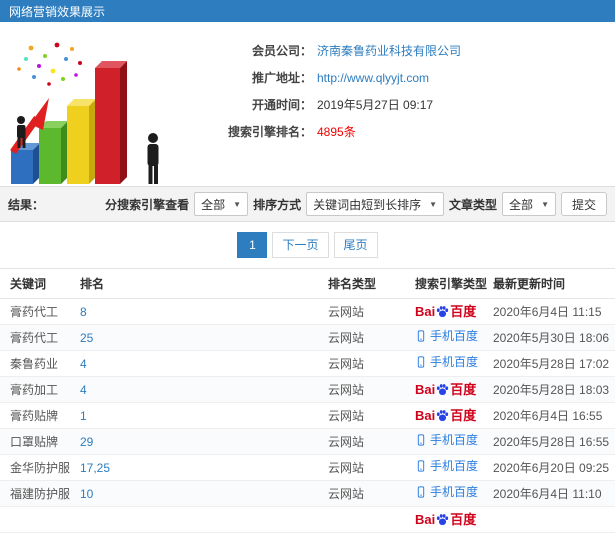 The image size is (615, 533). Describe the element at coordinates (554, 493) in the screenshot. I see `update-time-cell: 2020年6月4日 11:10` at that location.